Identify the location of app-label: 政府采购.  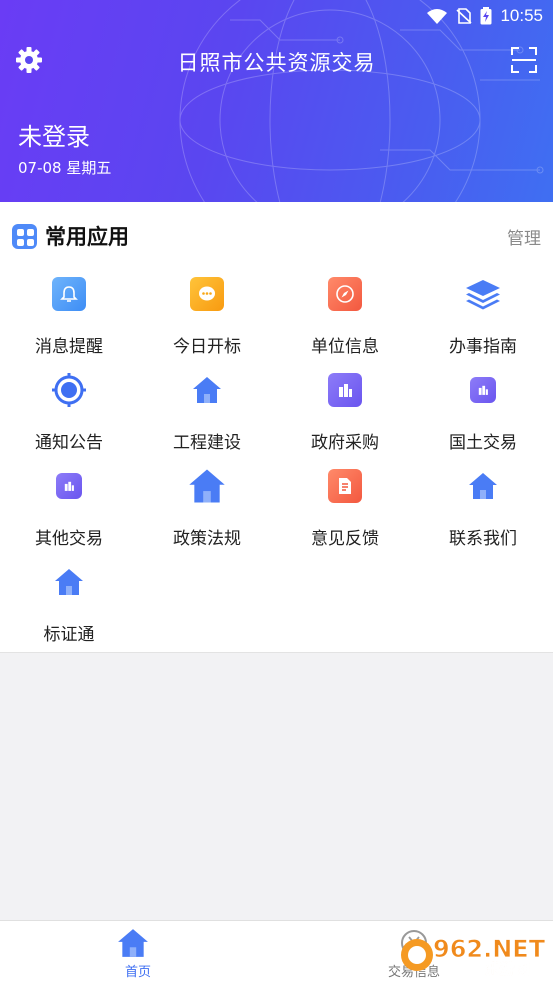
(345, 443).